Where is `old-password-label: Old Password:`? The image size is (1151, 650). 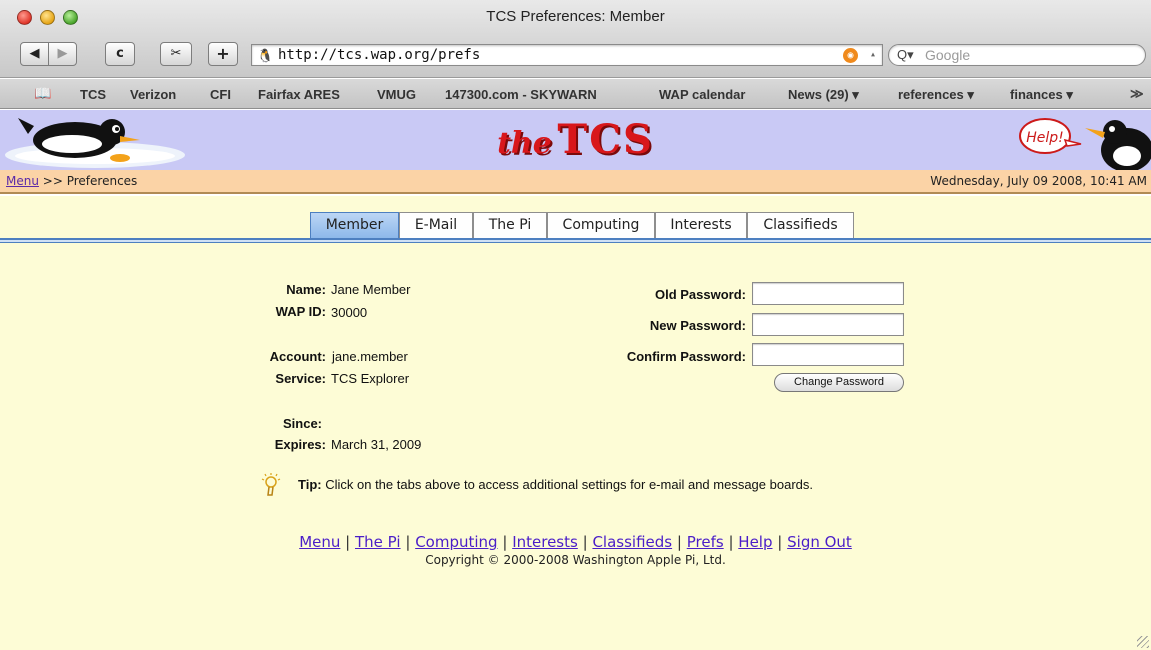 old-password-label: Old Password: is located at coordinates (700, 294).